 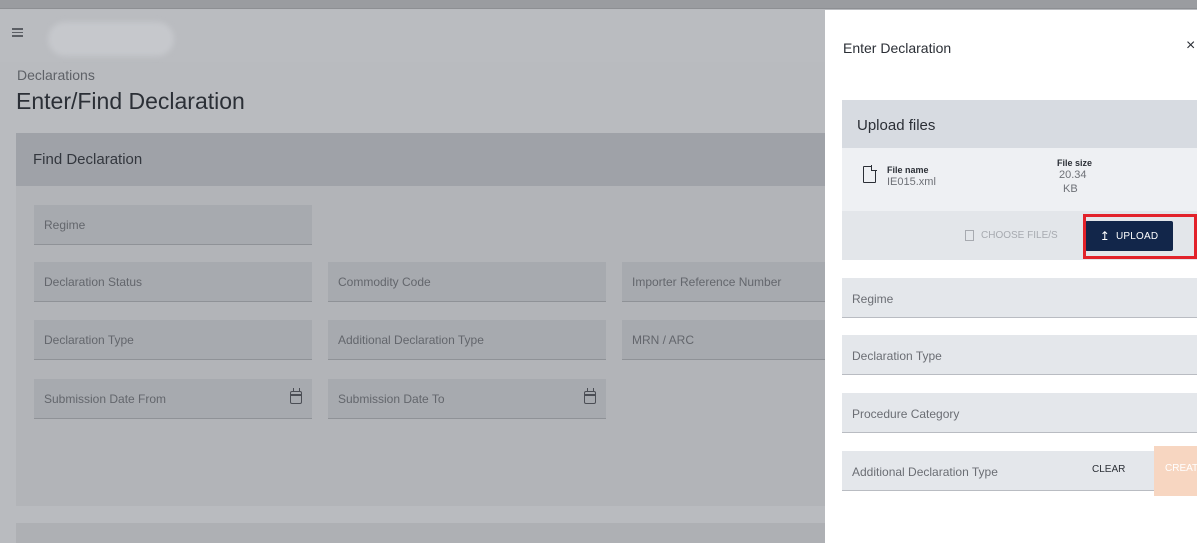 What do you see at coordinates (130, 101) in the screenshot?
I see `page-title: Enter/Find Declaration` at bounding box center [130, 101].